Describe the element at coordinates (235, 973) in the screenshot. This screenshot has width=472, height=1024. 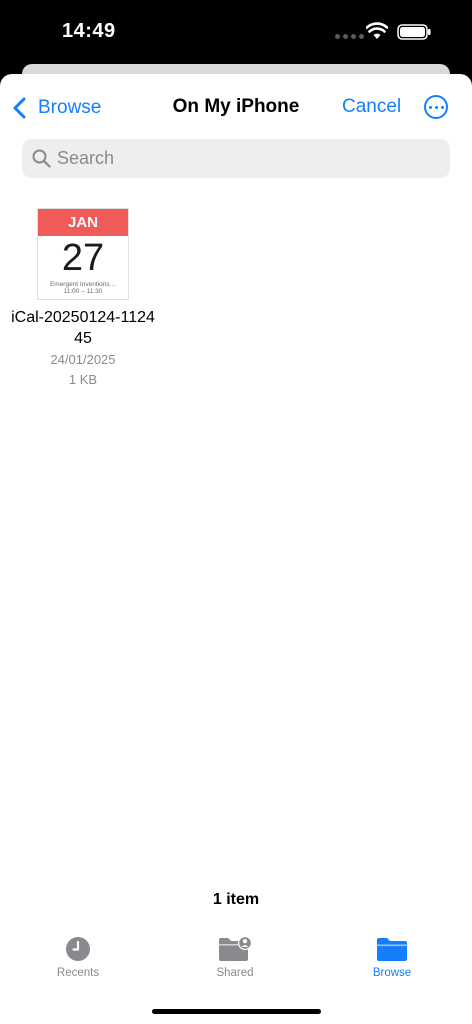
I see `tab-label: Shared` at that location.